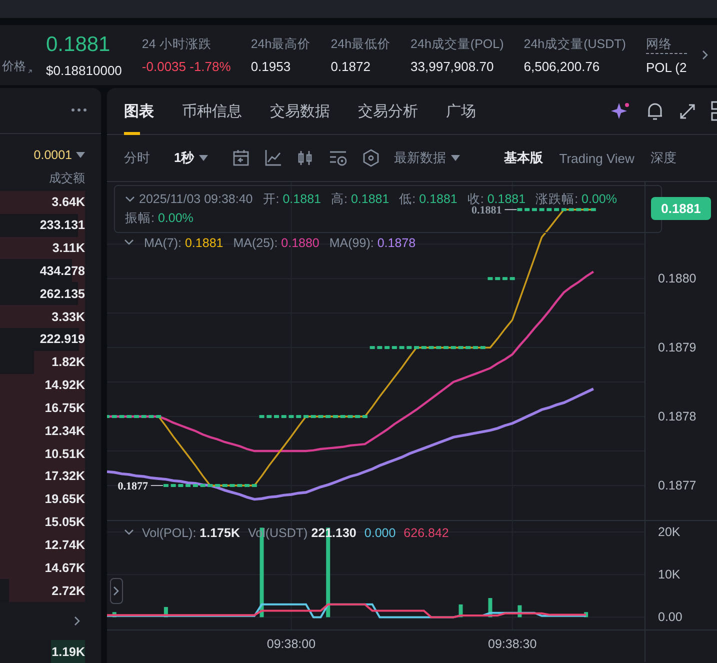 The height and width of the screenshot is (663, 717). I want to click on field-label: 低:, so click(407, 199).